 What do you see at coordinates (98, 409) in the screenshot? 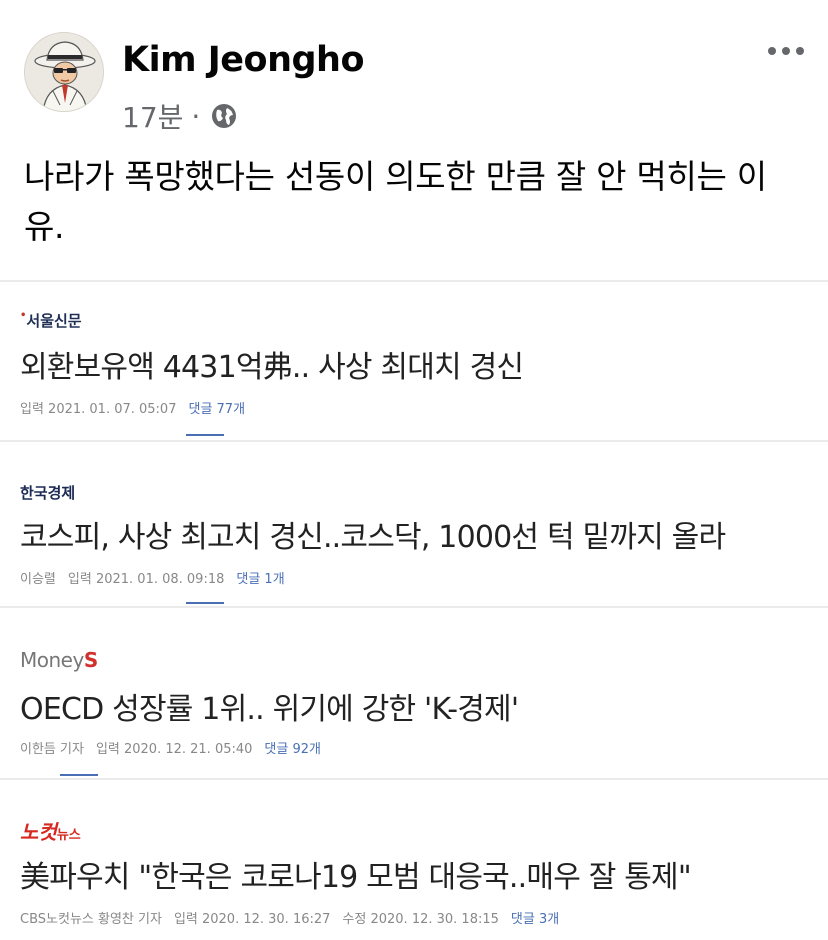
I see `article-date: 입력 2021. 01. 07. 05:07` at bounding box center [98, 409].